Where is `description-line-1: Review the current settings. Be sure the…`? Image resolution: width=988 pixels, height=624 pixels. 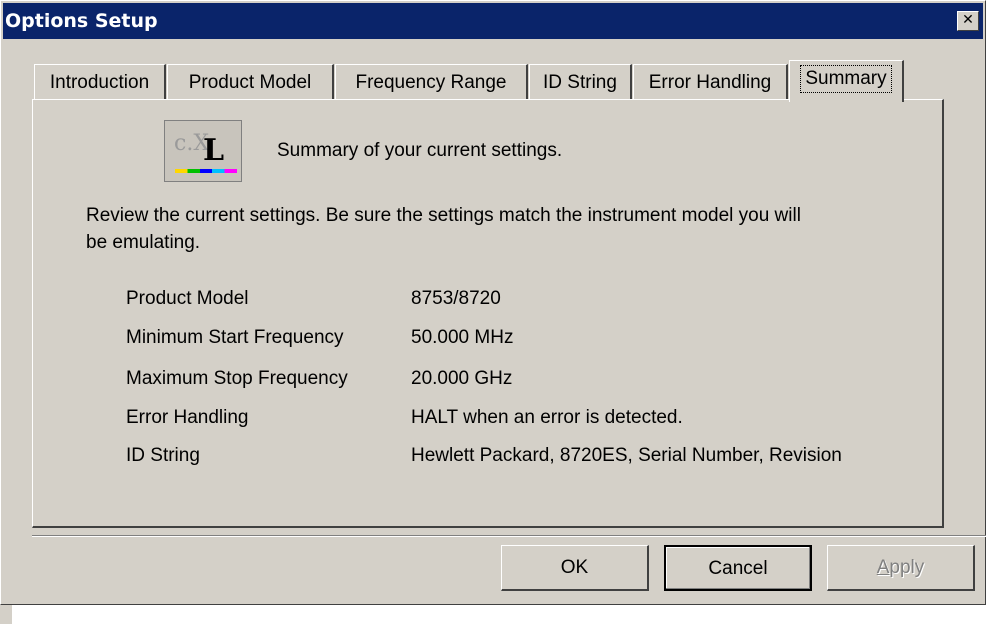
description-line-1: Review the current settings. Be sure the… is located at coordinates (443, 215).